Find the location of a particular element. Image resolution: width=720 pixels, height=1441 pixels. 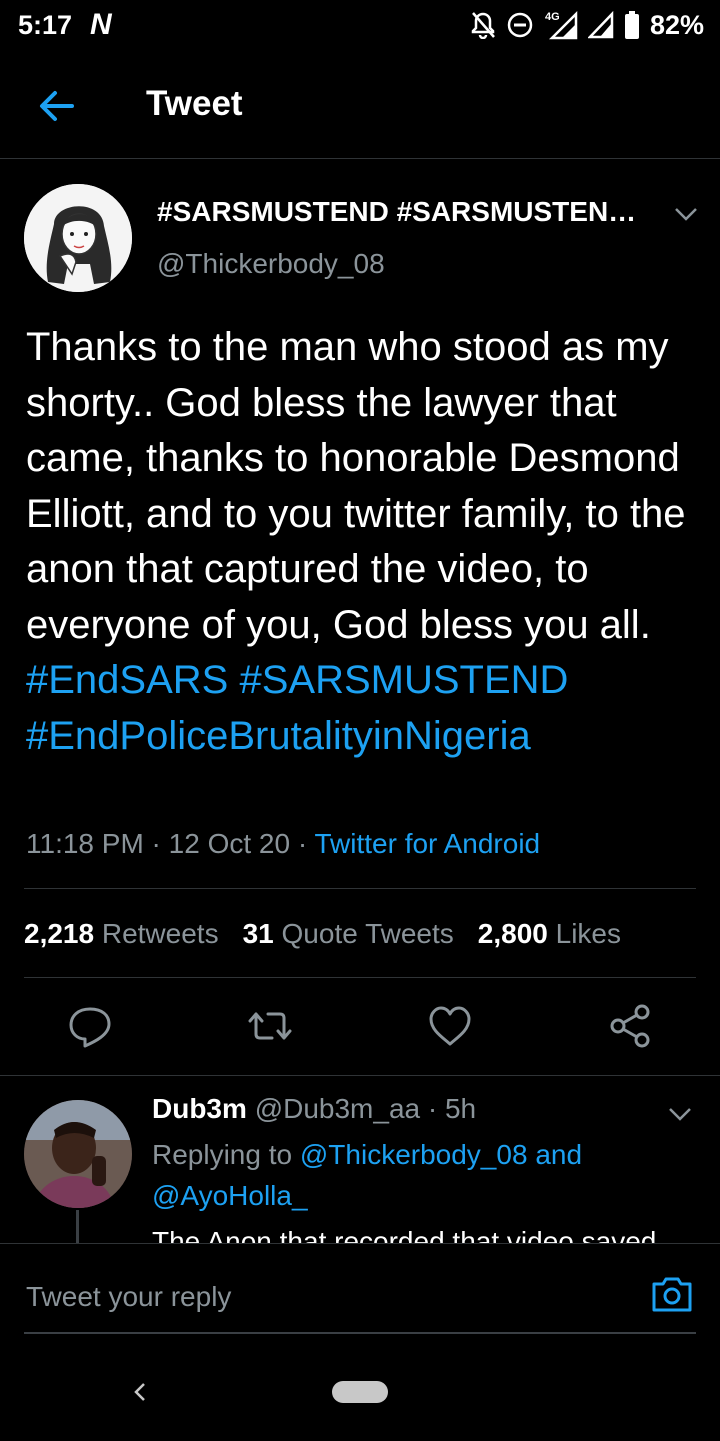

retweet-icon is located at coordinates (270, 1026).